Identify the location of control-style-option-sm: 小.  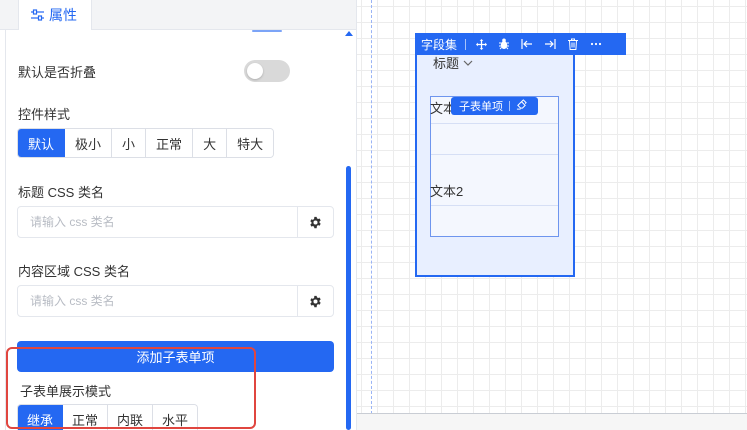
(129, 143).